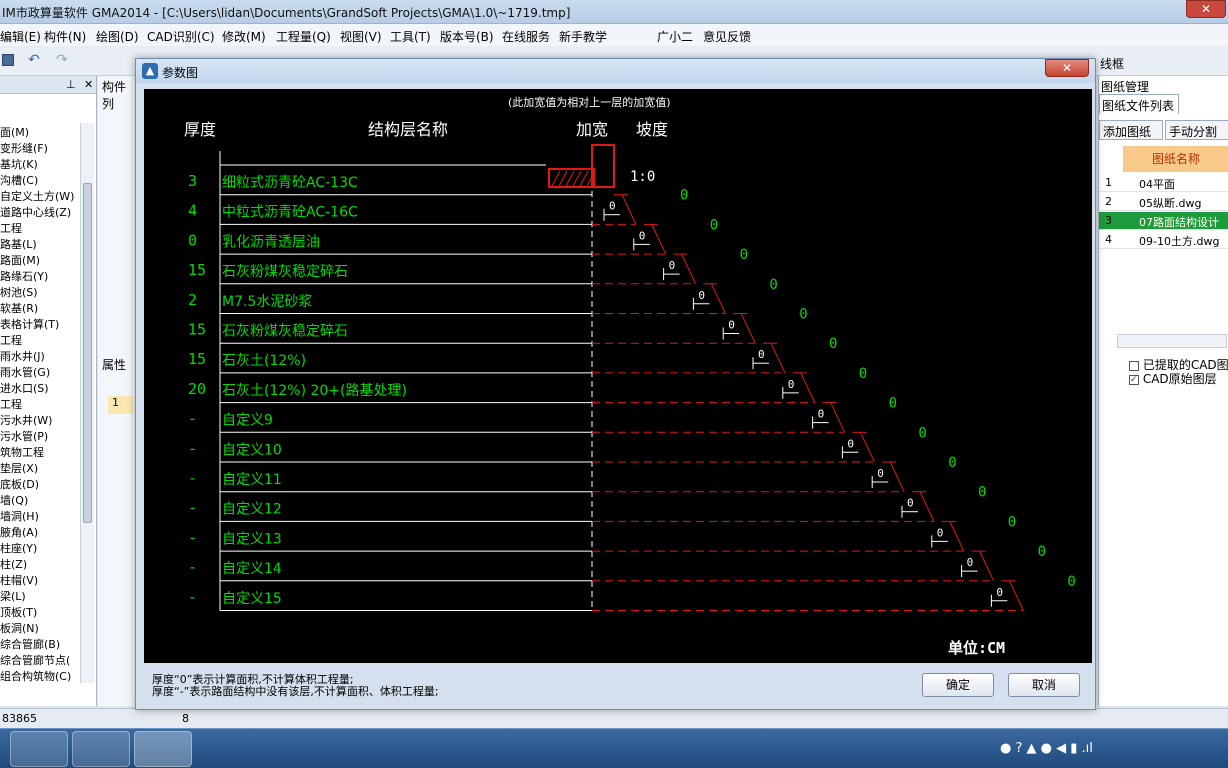 The image size is (1228, 768). Describe the element at coordinates (1067, 68) in the screenshot. I see `dialog-close-button: ✕` at that location.